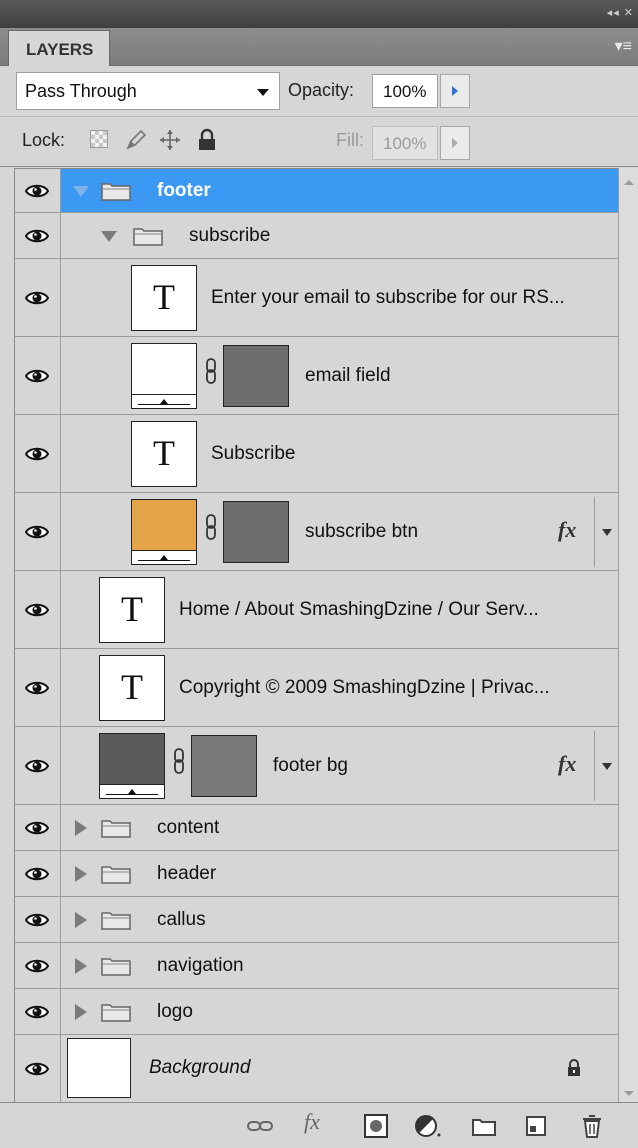  What do you see at coordinates (339, 919) in the screenshot?
I see `layer-content: callus` at bounding box center [339, 919].